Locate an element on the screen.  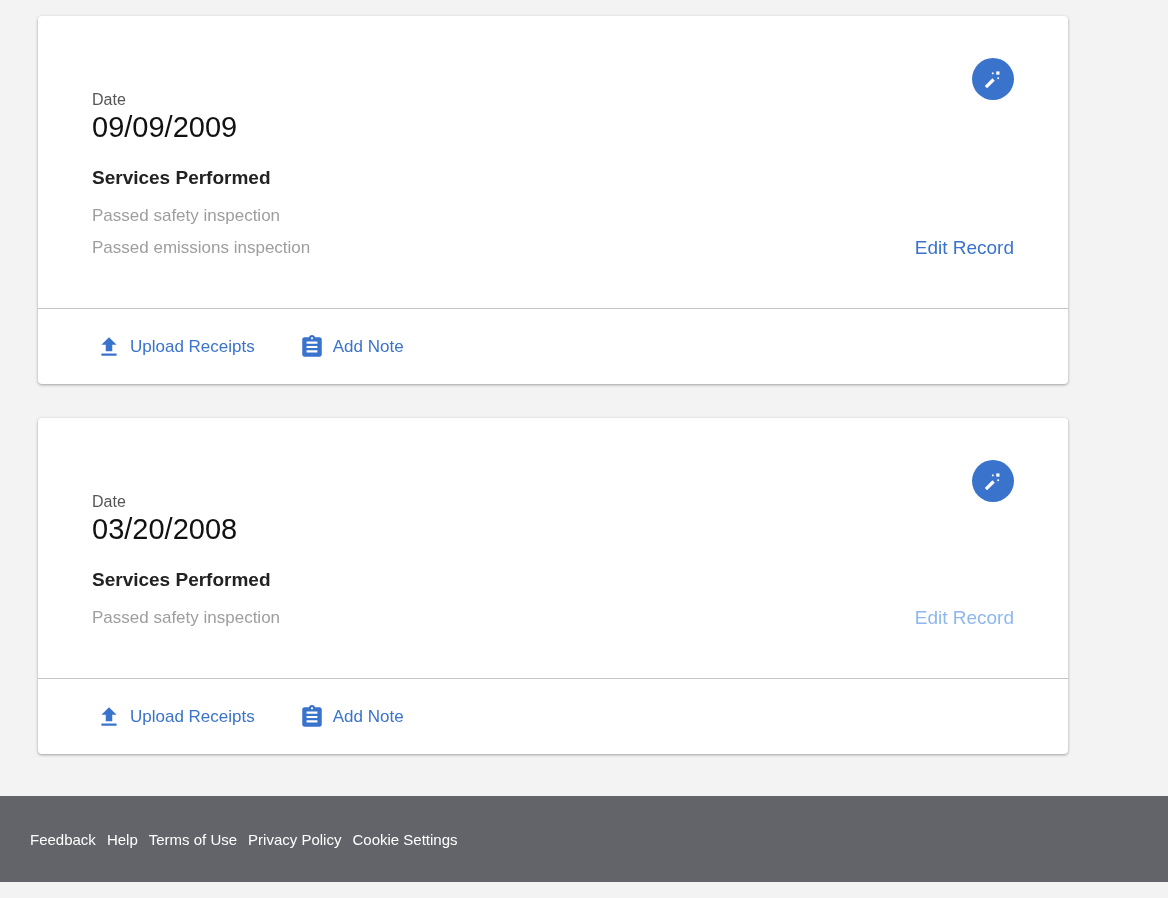
footer-link: Help is located at coordinates (122, 839).